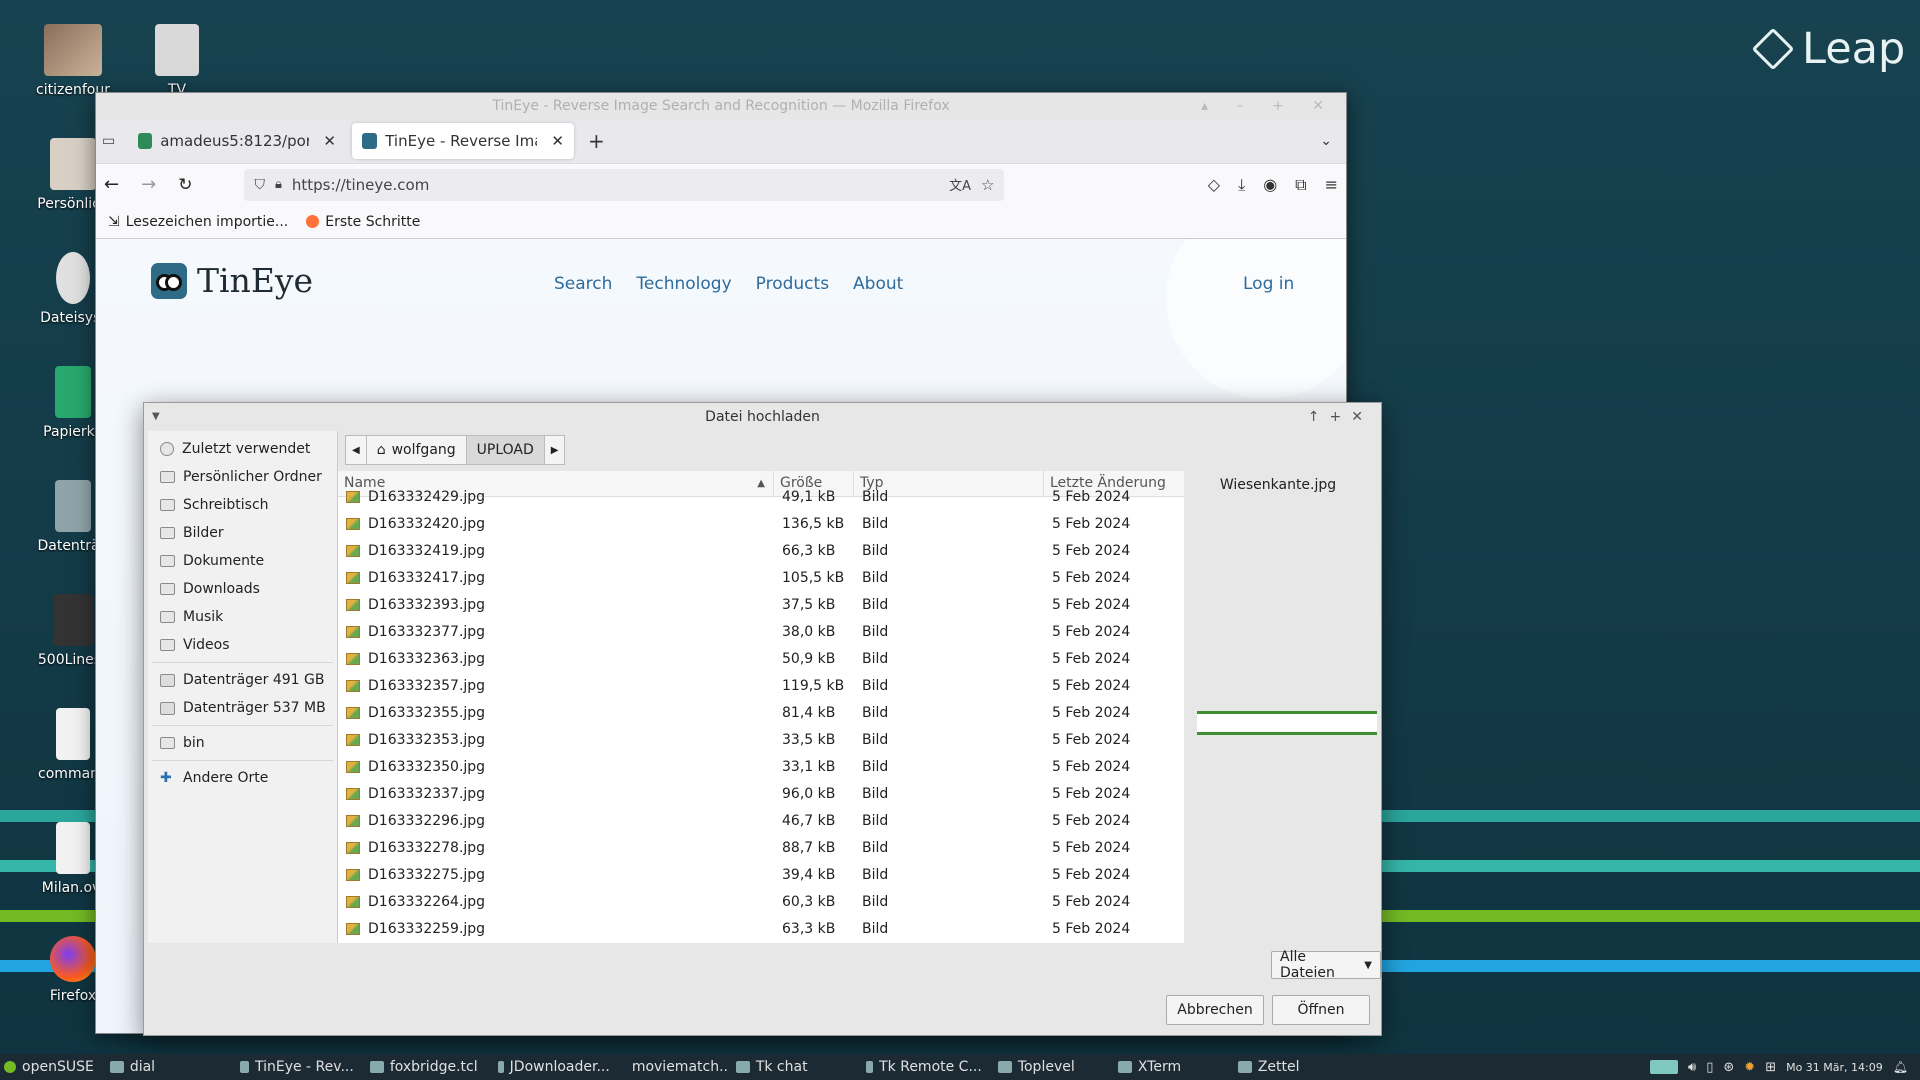  Describe the element at coordinates (51, 1067) in the screenshot. I see `start-menu-button: openSUSE` at that location.